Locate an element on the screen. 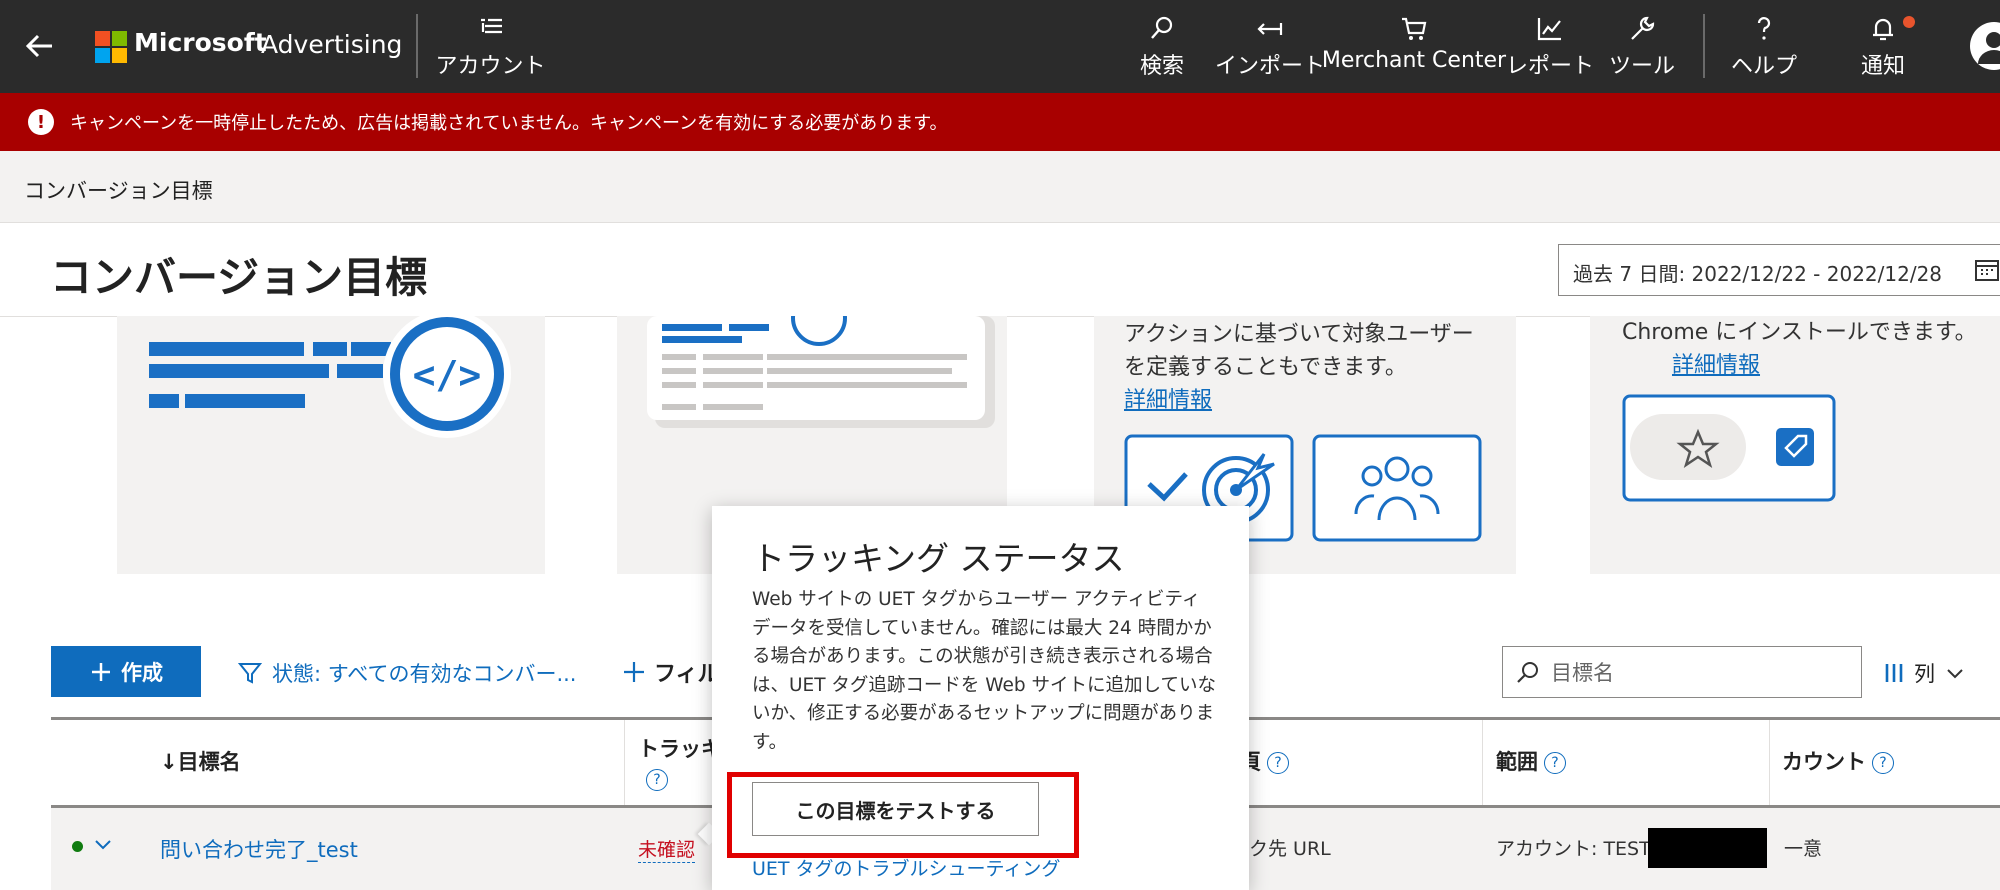  nav-help-label: ヘルプ is located at coordinates (1763, 66).